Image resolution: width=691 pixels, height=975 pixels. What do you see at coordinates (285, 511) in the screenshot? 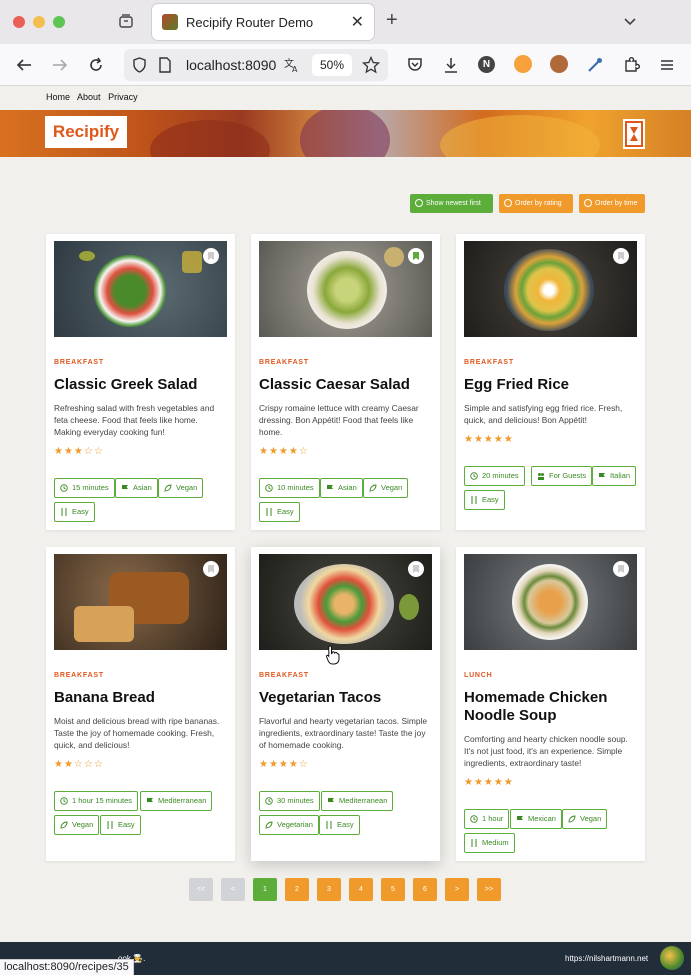
I see `tag-label: Easy` at bounding box center [285, 511].